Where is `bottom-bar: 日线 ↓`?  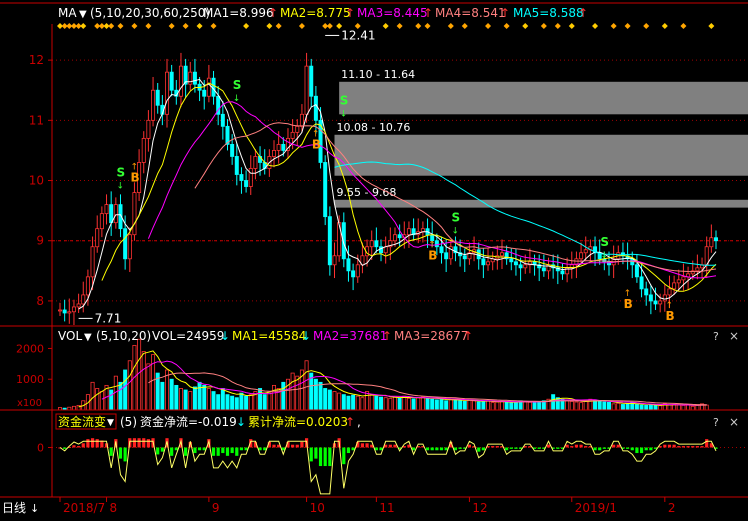 bottom-bar: 日线 ↓ is located at coordinates (20, 508).